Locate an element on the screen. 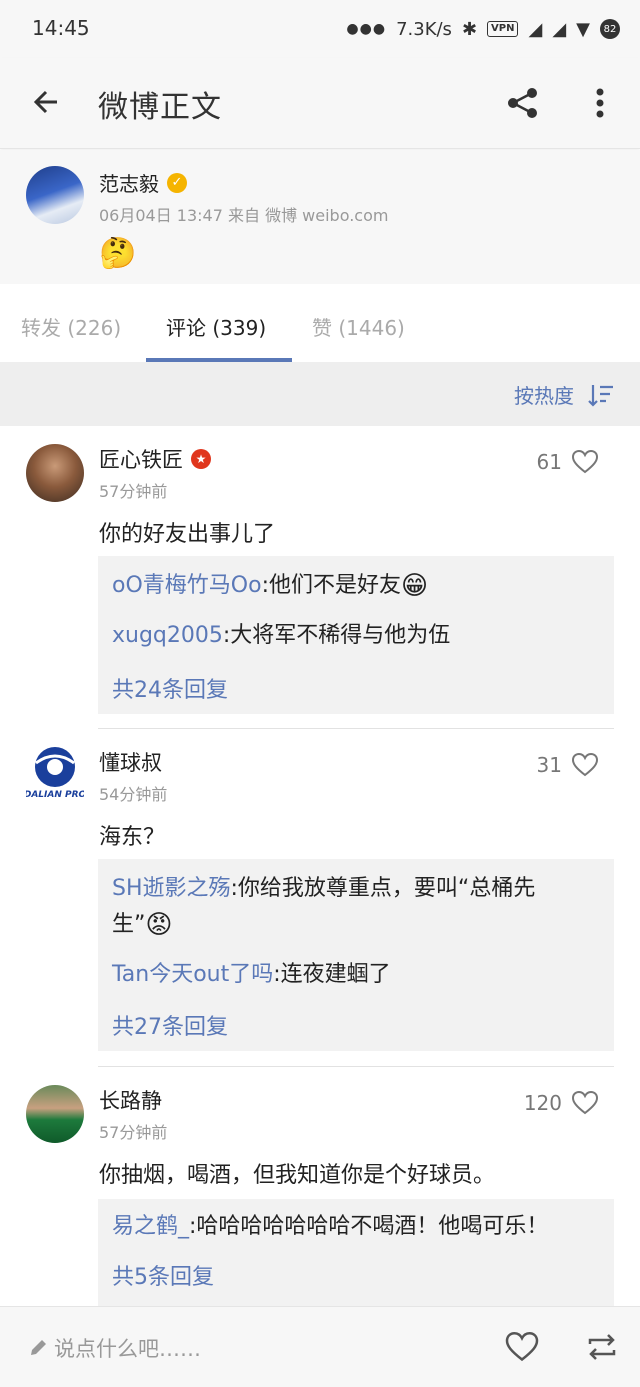 The image size is (640, 1387). reply-item: Tan今天out了吗:连夜建蝈了 is located at coordinates (353, 975).